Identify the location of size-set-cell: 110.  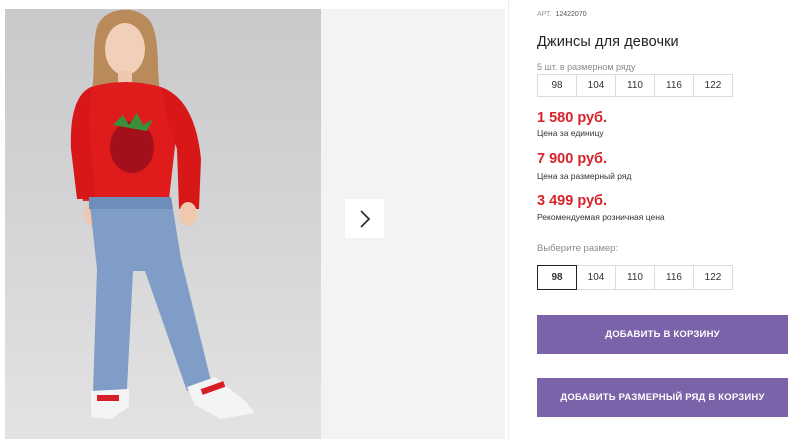
(635, 85).